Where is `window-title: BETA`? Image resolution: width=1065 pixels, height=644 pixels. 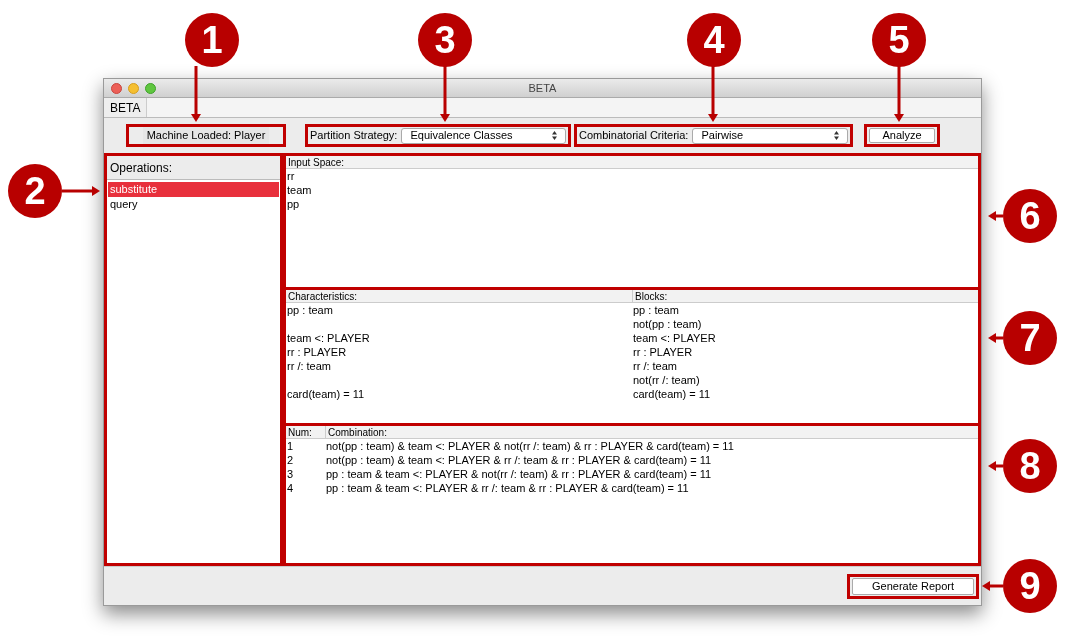 window-title: BETA is located at coordinates (542, 88).